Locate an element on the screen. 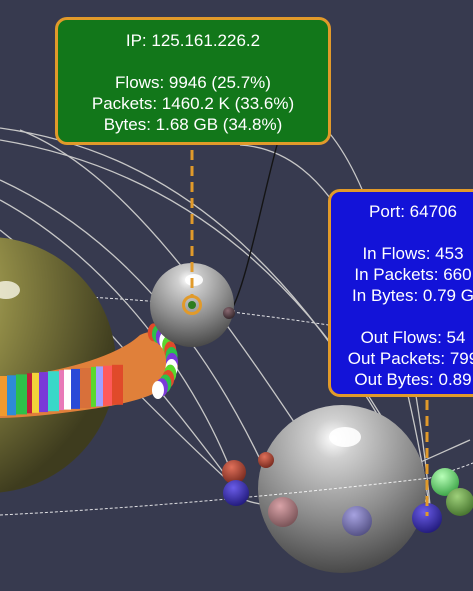 This screenshot has height=591, width=473. port-number: Port: 64706 is located at coordinates (413, 211).